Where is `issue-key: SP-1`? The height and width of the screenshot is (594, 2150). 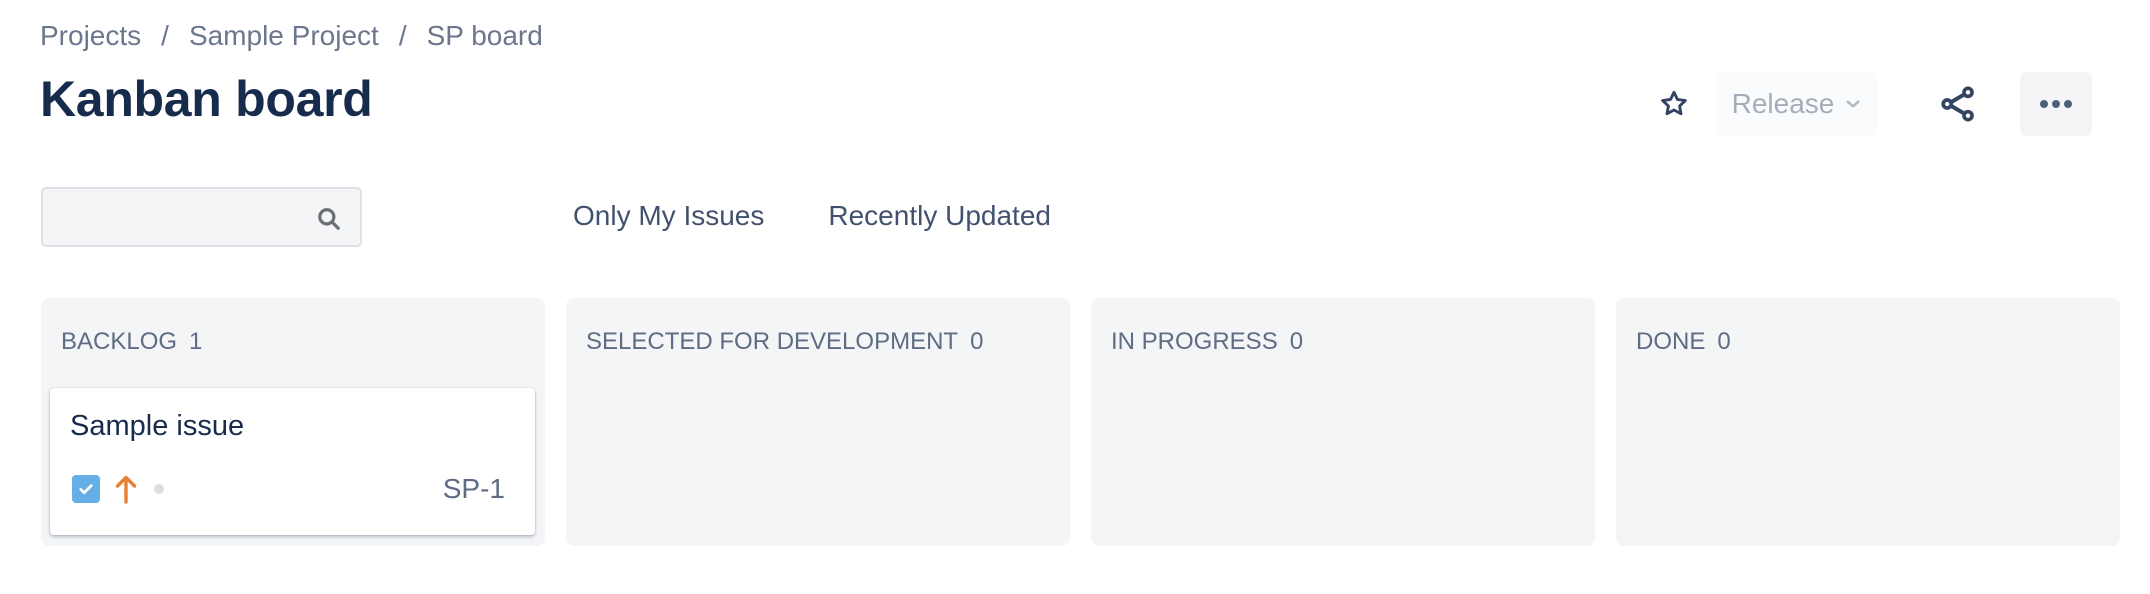 issue-key: SP-1 is located at coordinates (474, 489).